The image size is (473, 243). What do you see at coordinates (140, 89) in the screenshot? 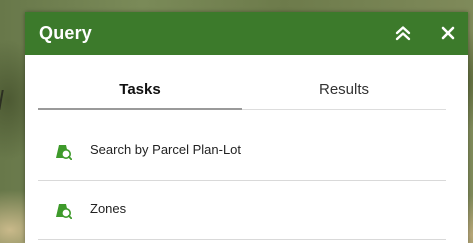
I see `tab-tasks-label: Tasks` at bounding box center [140, 89].